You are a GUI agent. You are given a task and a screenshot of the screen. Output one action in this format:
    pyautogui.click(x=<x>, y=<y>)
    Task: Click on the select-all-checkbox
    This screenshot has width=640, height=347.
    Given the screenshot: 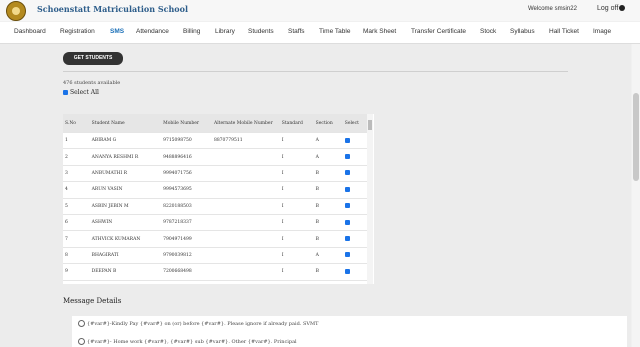 What is the action you would take?
    pyautogui.click(x=65, y=92)
    